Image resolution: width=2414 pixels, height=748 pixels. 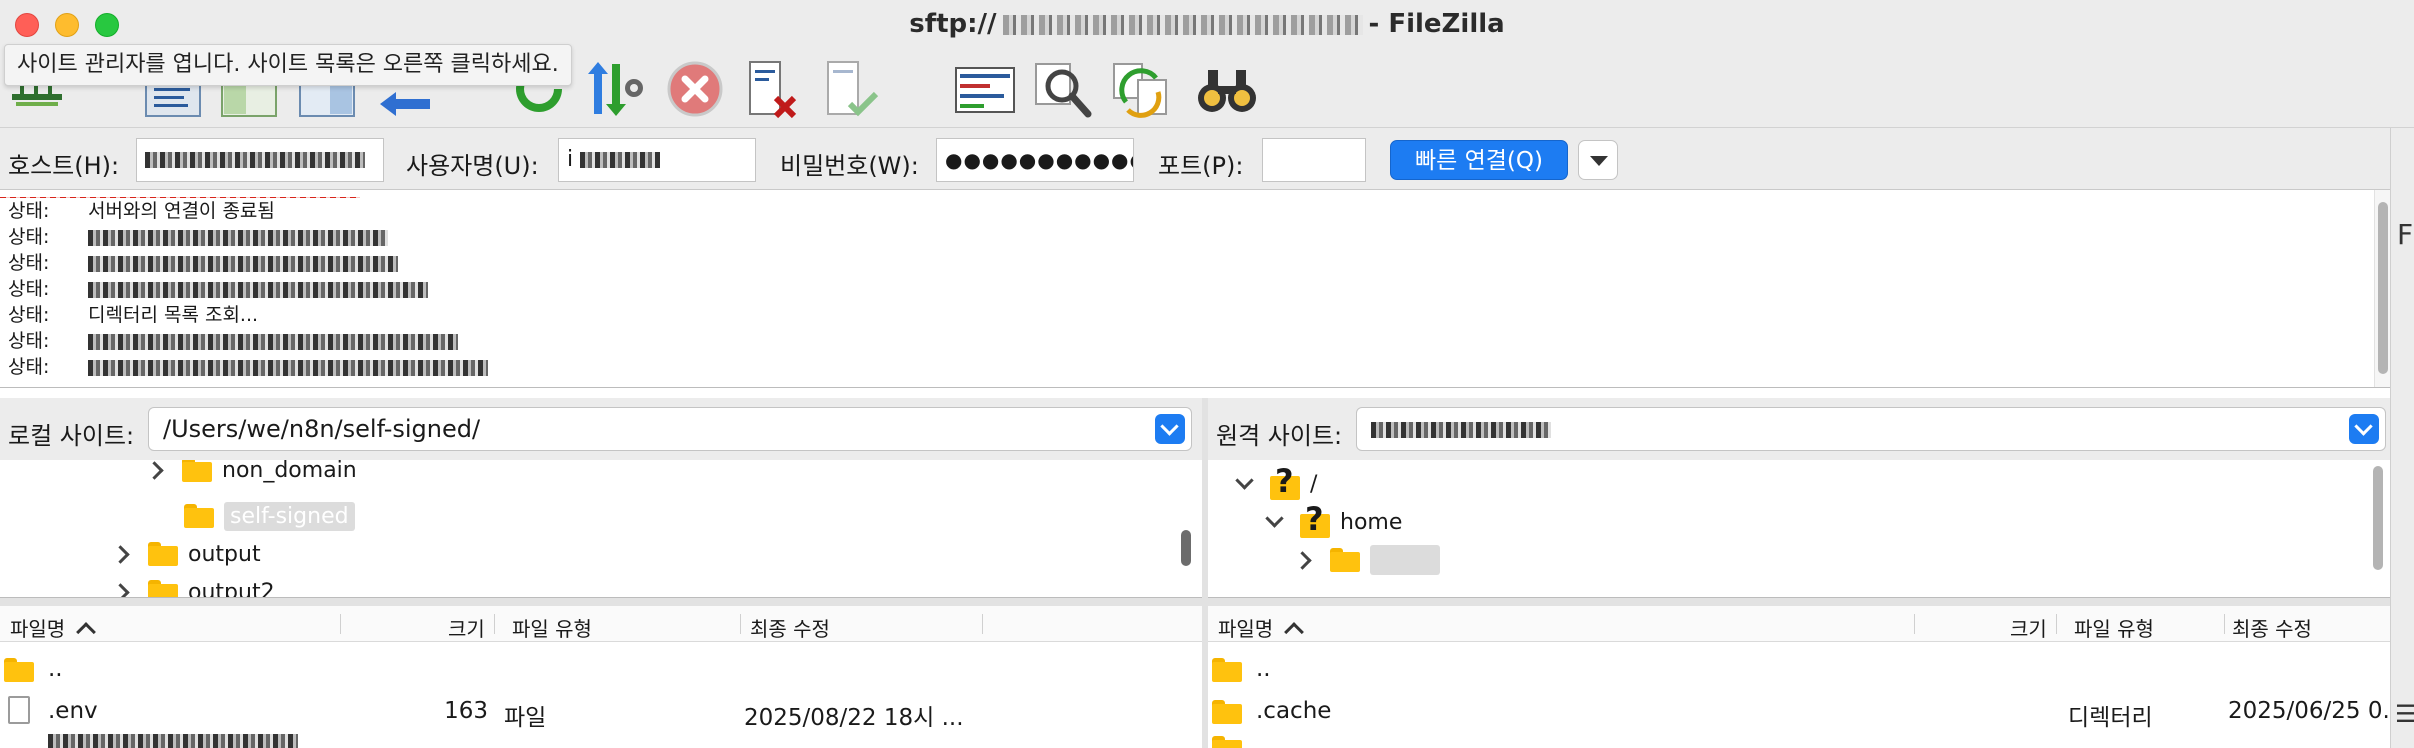 I want to click on local-path-text: /Users/we/n8n/self-signed/, so click(x=322, y=429).